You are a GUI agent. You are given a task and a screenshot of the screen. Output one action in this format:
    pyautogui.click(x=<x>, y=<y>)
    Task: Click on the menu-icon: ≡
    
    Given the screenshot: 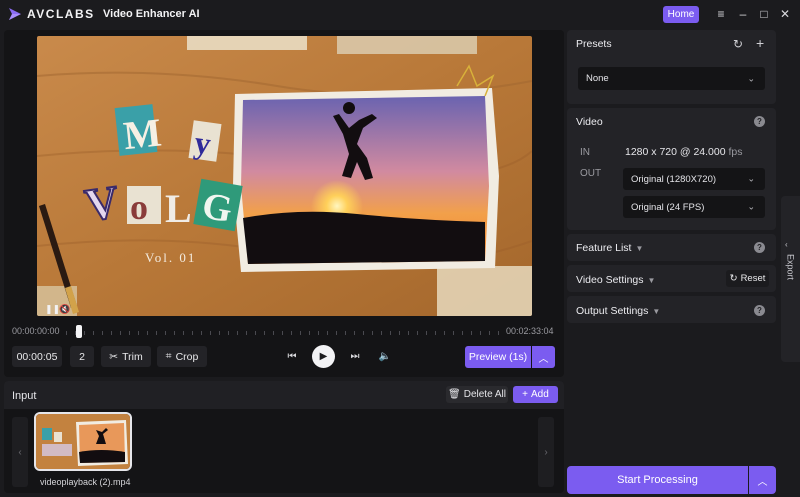 What is the action you would take?
    pyautogui.click(x=721, y=14)
    